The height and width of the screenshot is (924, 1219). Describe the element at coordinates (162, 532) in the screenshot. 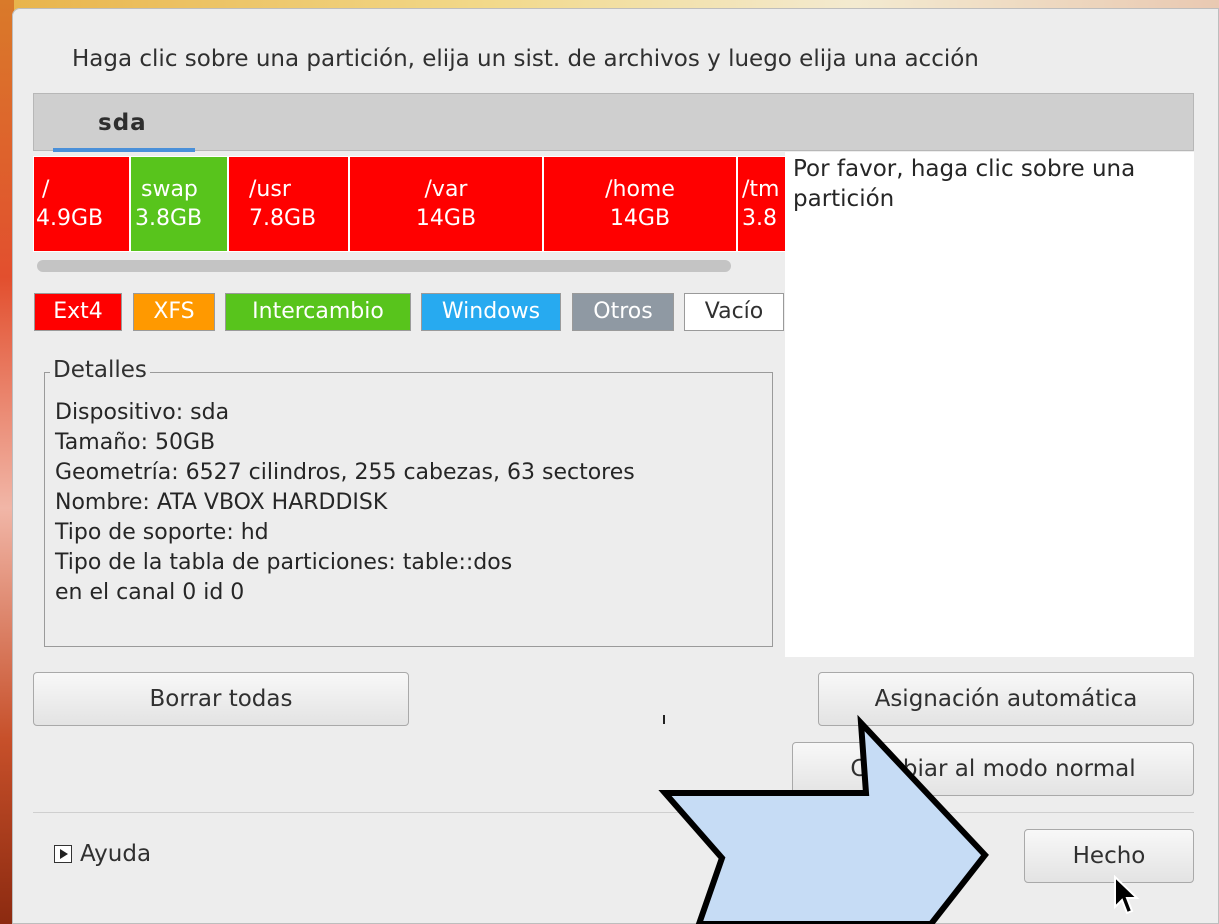

I see `detail-media-type: Tipo de soporte: hd` at that location.